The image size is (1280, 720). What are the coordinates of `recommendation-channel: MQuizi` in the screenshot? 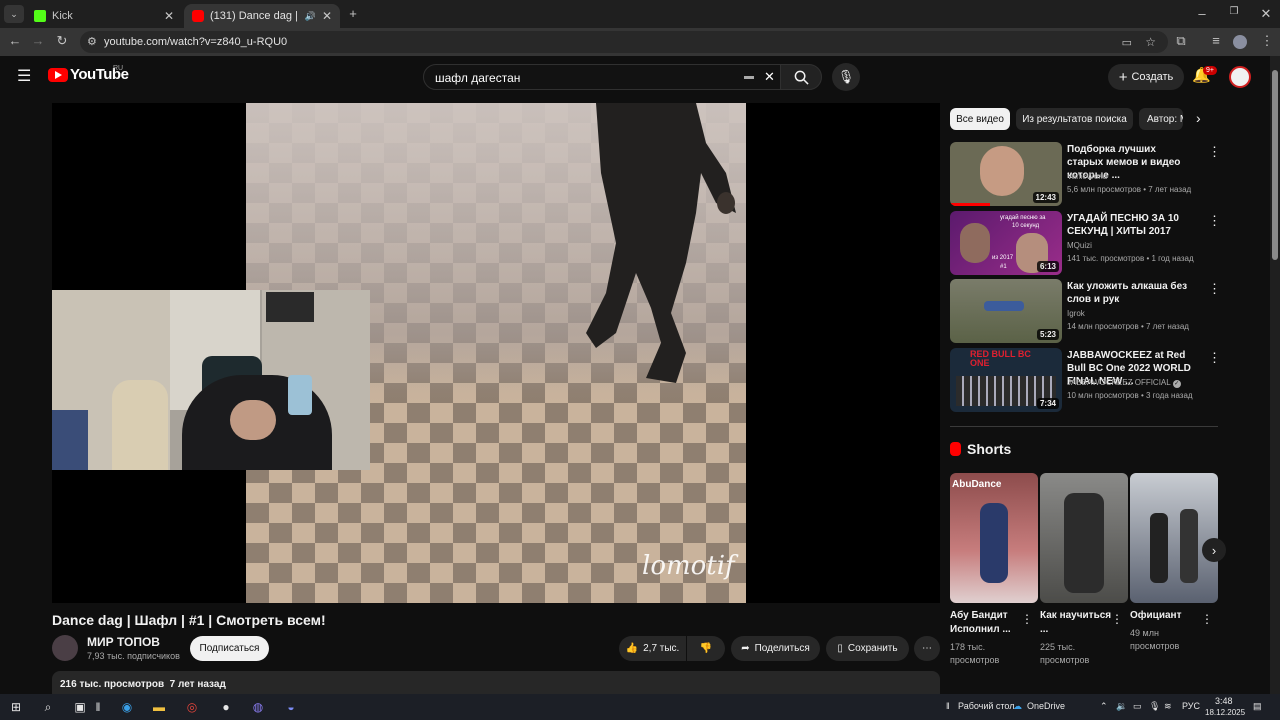 It's located at (1079, 245).